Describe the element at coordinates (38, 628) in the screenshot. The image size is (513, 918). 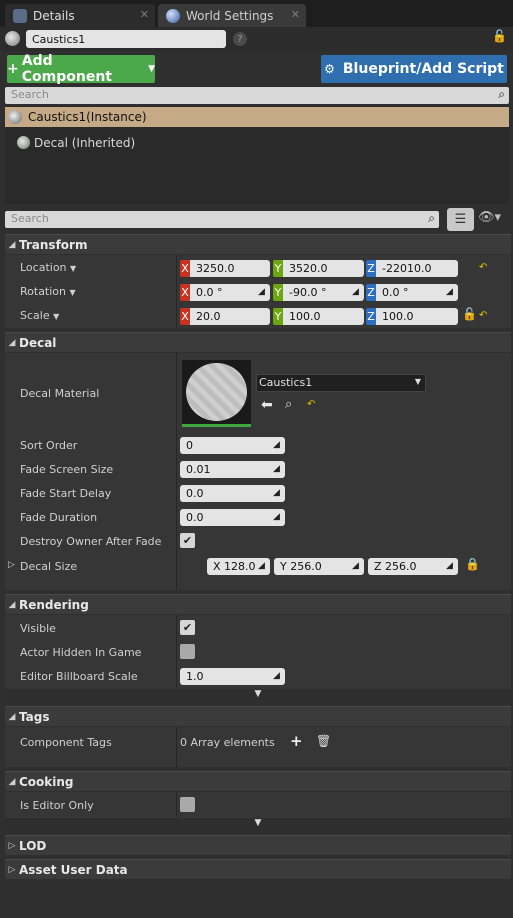
I see `visible-label: Visible` at that location.